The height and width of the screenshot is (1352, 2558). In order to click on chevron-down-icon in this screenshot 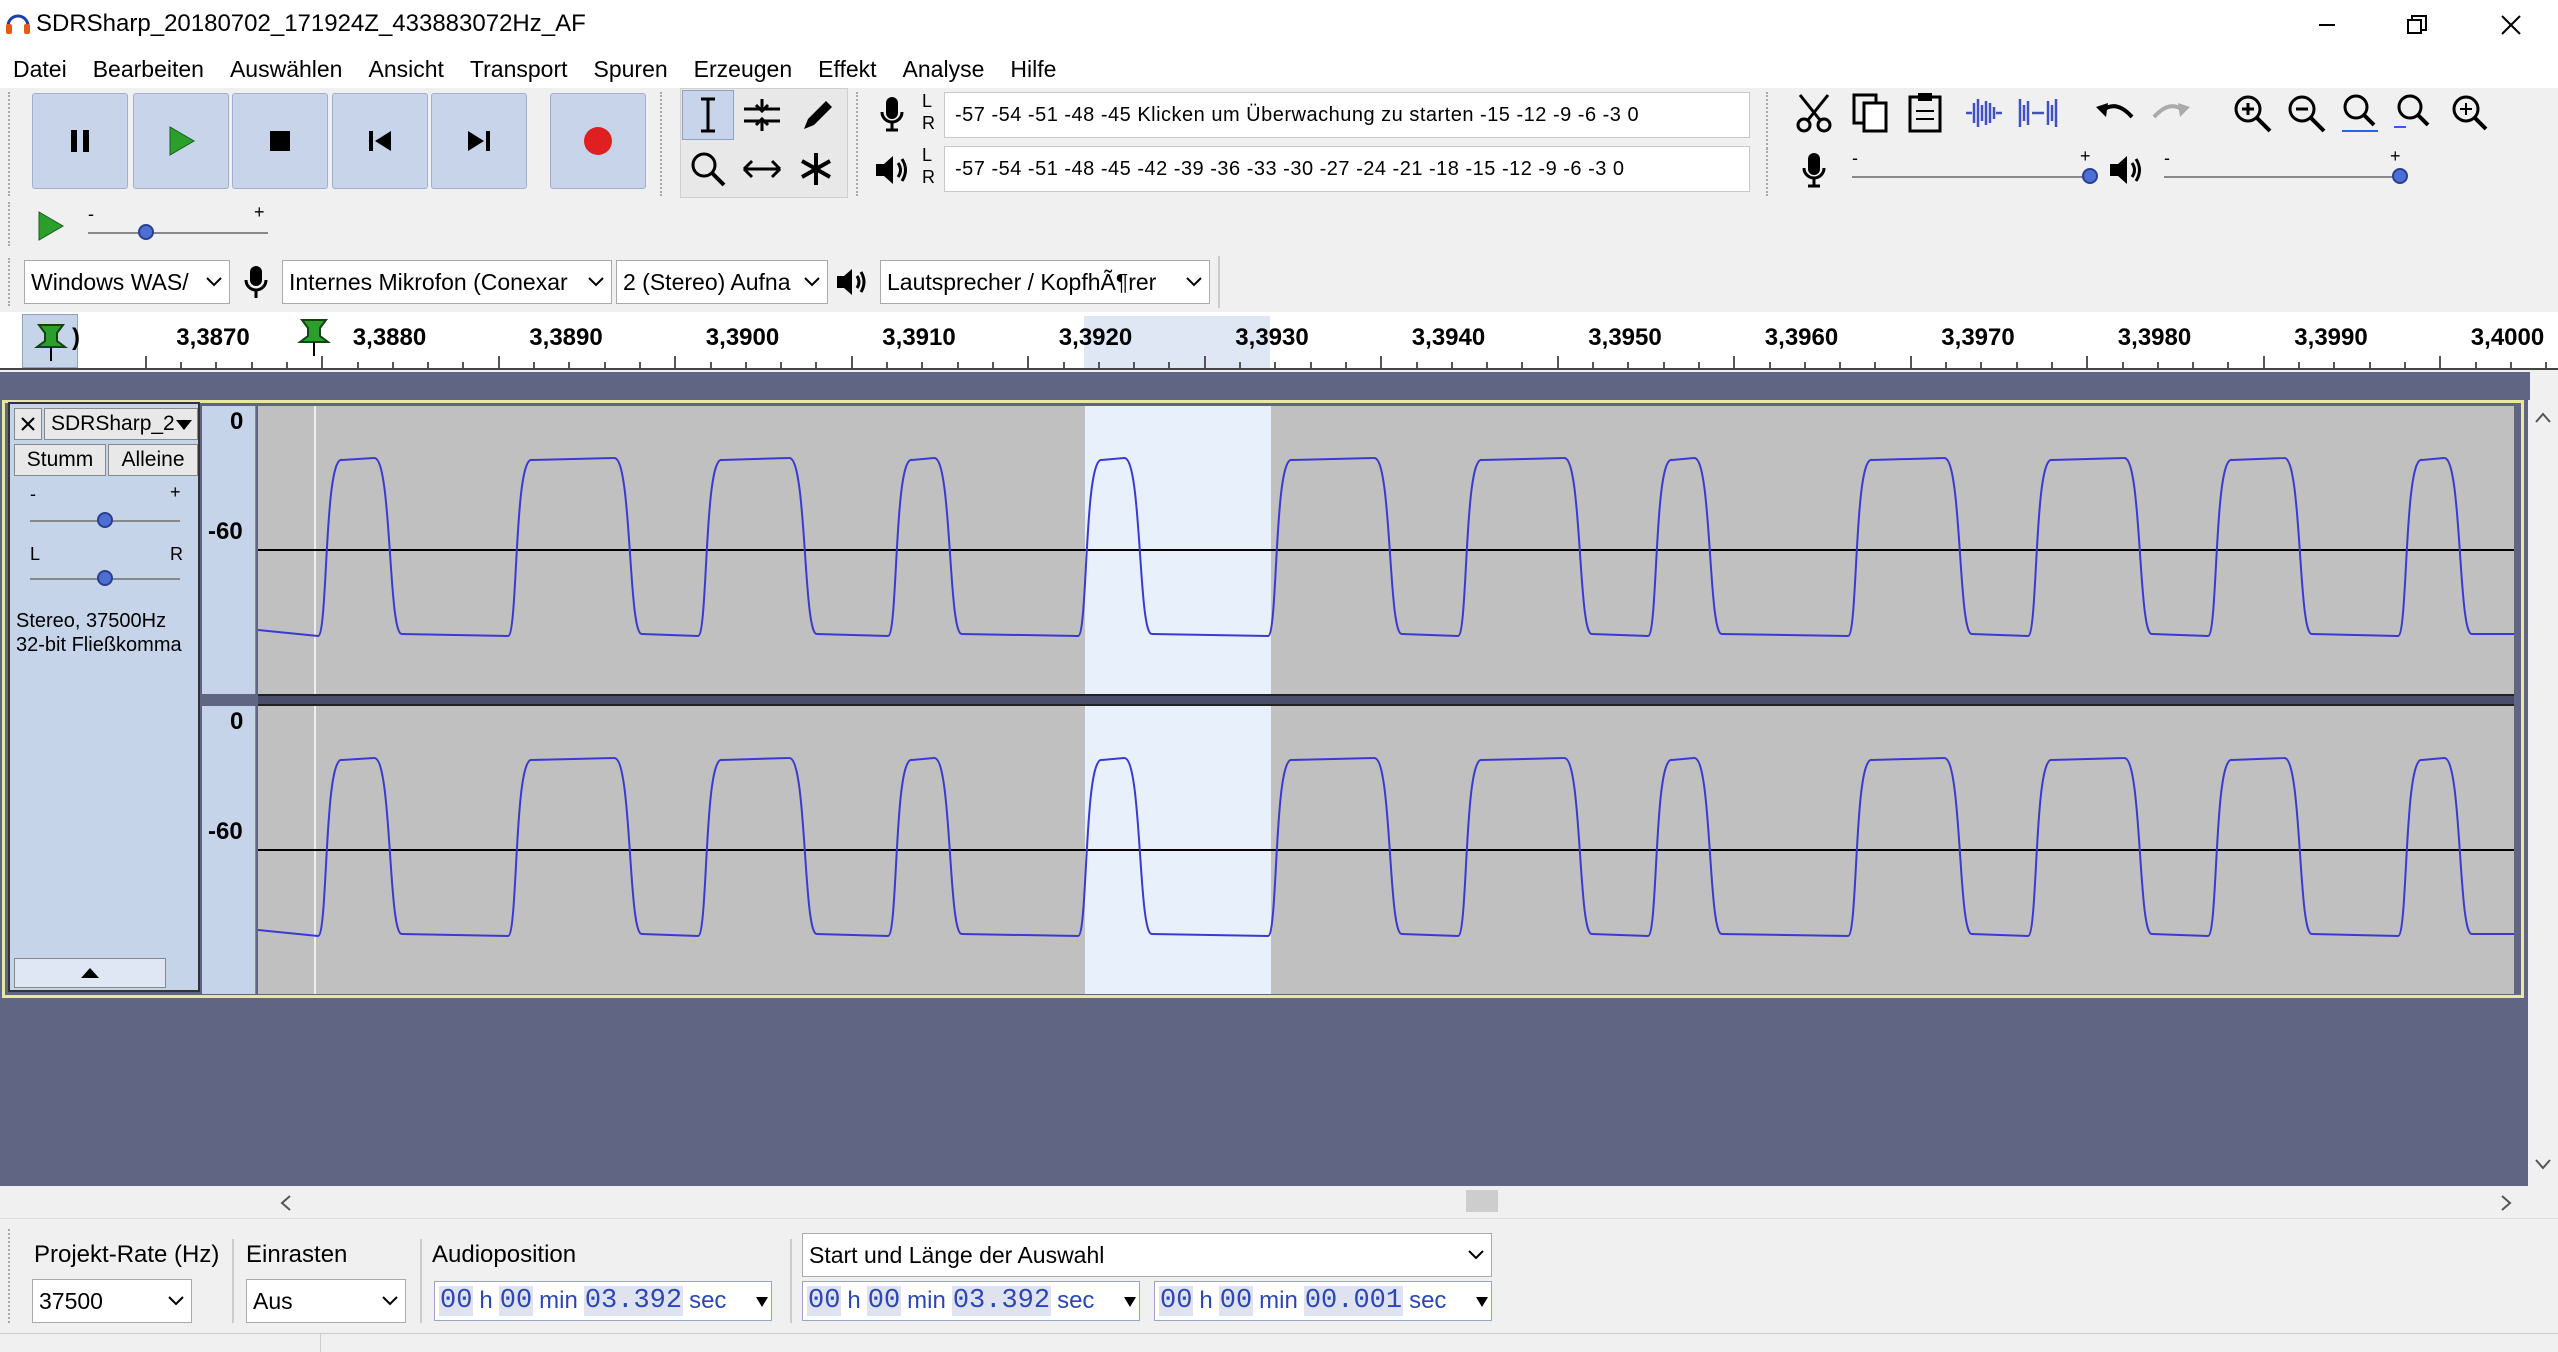, I will do `click(390, 1301)`.